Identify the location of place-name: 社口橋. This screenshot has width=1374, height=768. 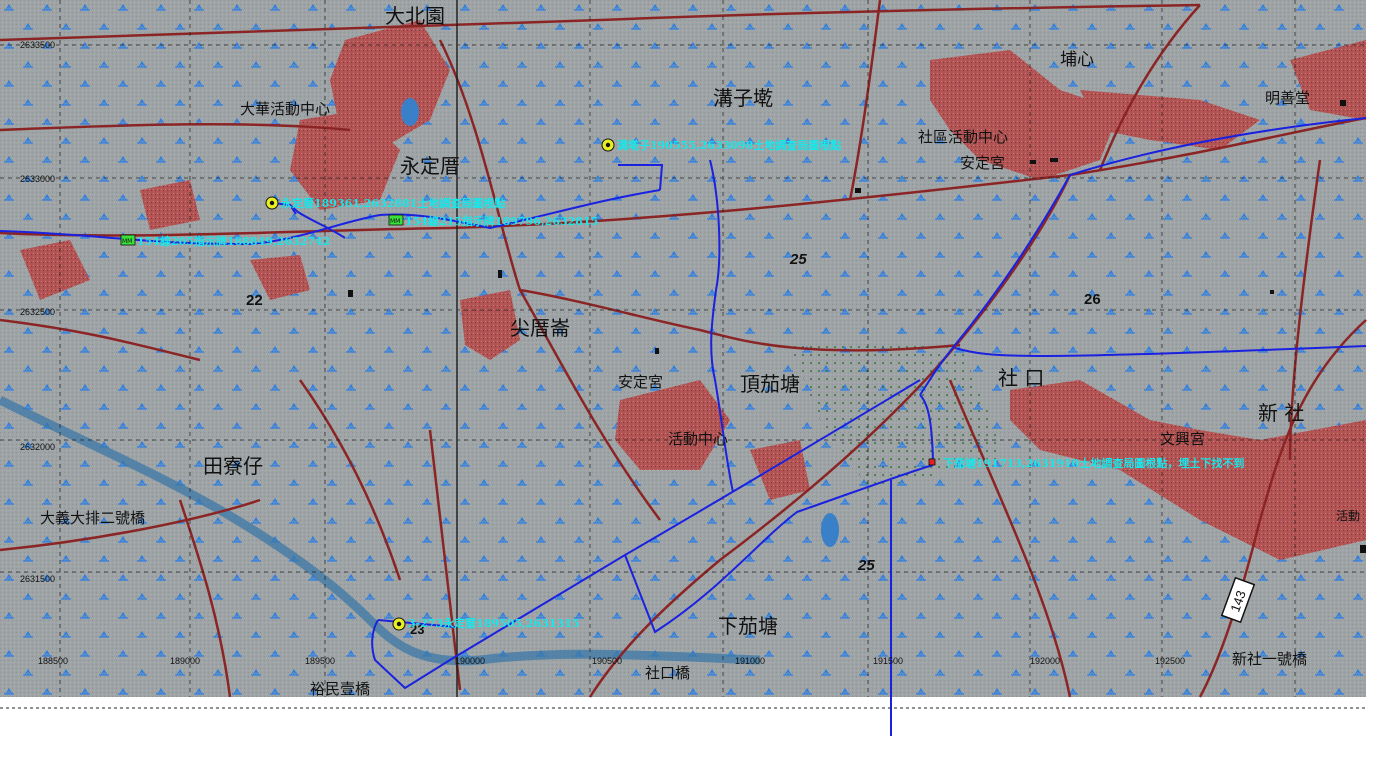
(667, 673).